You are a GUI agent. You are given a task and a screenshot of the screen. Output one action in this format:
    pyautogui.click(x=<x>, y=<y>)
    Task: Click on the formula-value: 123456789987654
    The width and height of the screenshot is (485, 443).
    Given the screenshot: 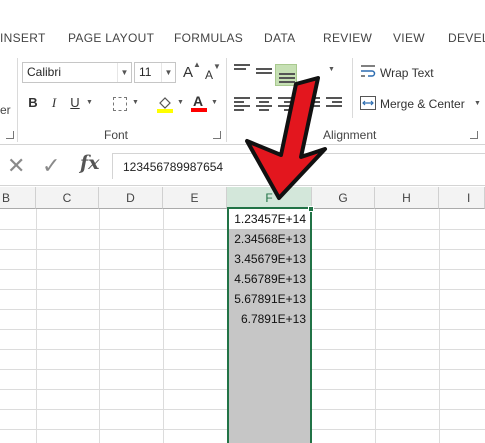 What is the action you would take?
    pyautogui.click(x=173, y=167)
    